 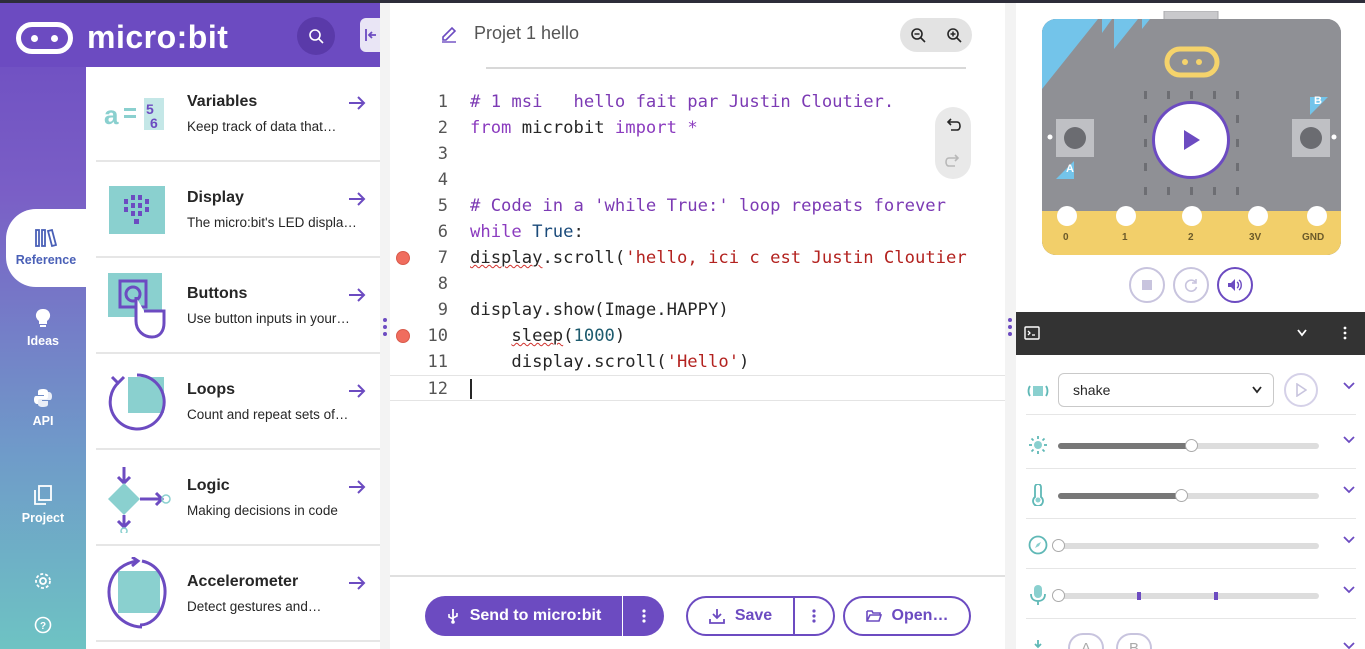 I want to click on redo-button, so click(x=953, y=161).